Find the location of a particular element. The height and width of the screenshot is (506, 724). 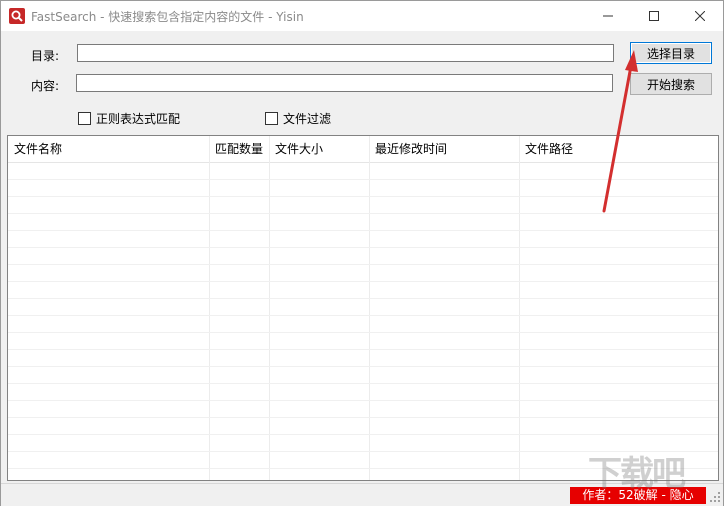

minimize-icon is located at coordinates (608, 16).